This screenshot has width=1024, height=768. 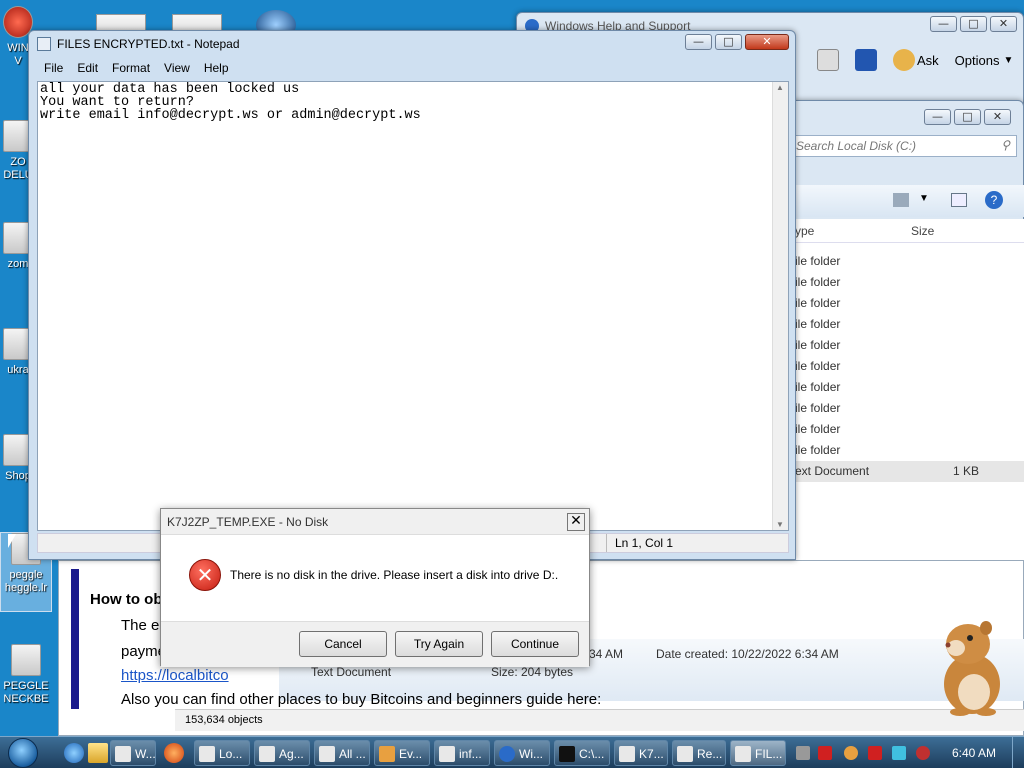 What do you see at coordinates (535, 644) in the screenshot?
I see `continue-button: Continue` at bounding box center [535, 644].